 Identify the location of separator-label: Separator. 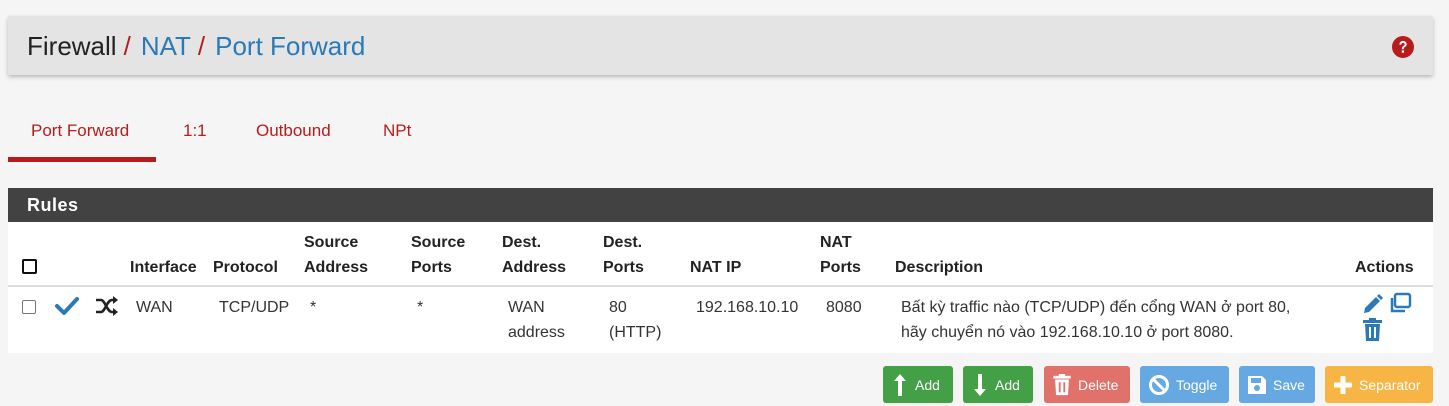
(1390, 384).